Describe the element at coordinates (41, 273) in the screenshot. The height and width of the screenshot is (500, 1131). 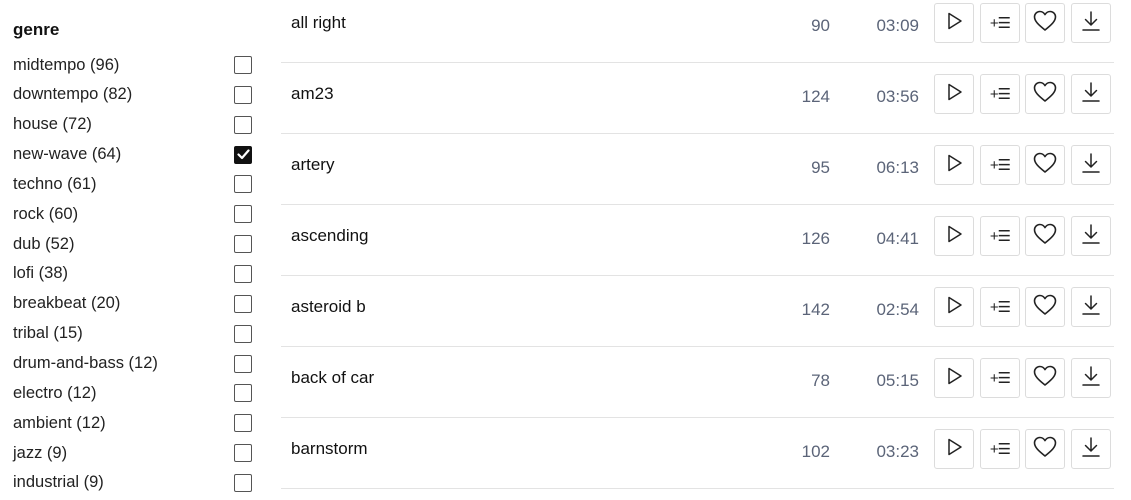
I see `genre-label: lofi (38)` at that location.